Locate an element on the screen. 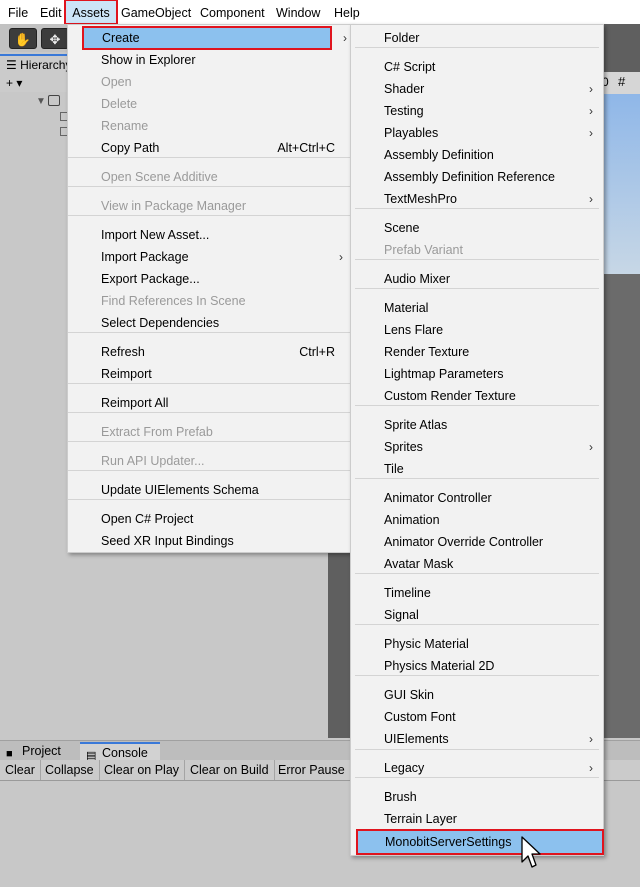  create-menu-item-lens-flare: Lens Flare is located at coordinates (477, 330).